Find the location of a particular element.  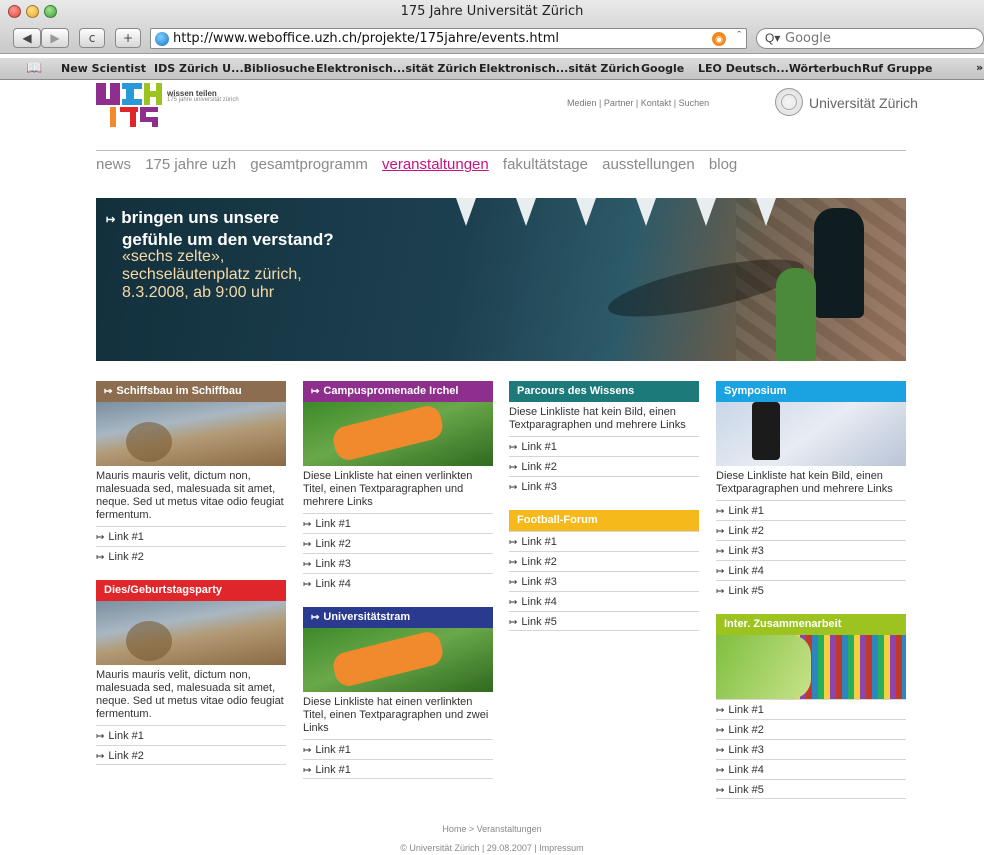

box-title: Football-Forum is located at coordinates (604, 520).